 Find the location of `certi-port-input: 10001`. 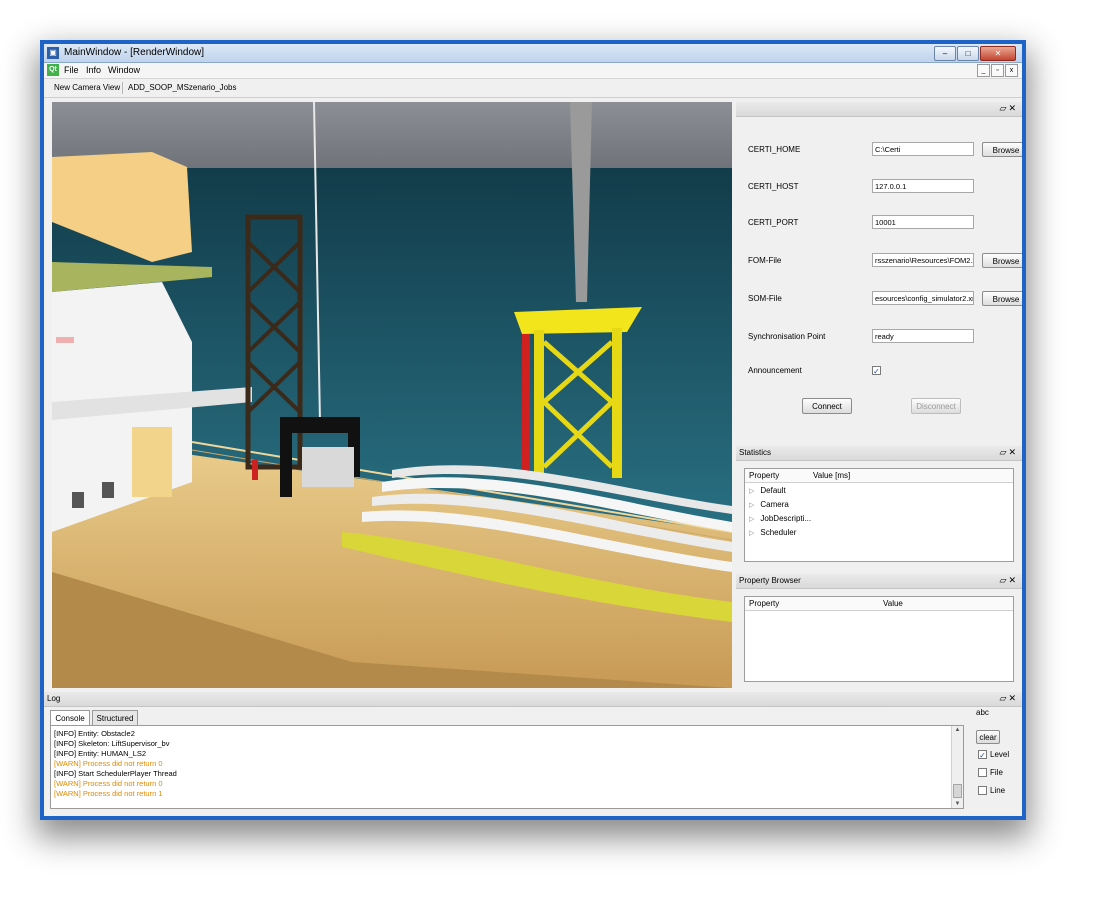

certi-port-input: 10001 is located at coordinates (923, 222).